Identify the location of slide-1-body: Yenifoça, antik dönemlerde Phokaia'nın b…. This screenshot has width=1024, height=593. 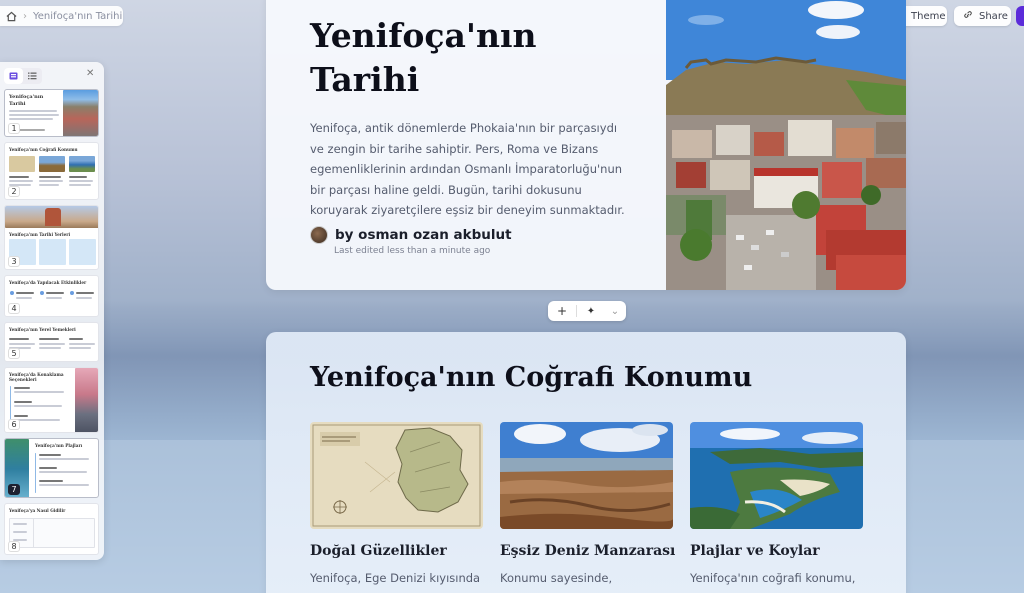
(470, 169).